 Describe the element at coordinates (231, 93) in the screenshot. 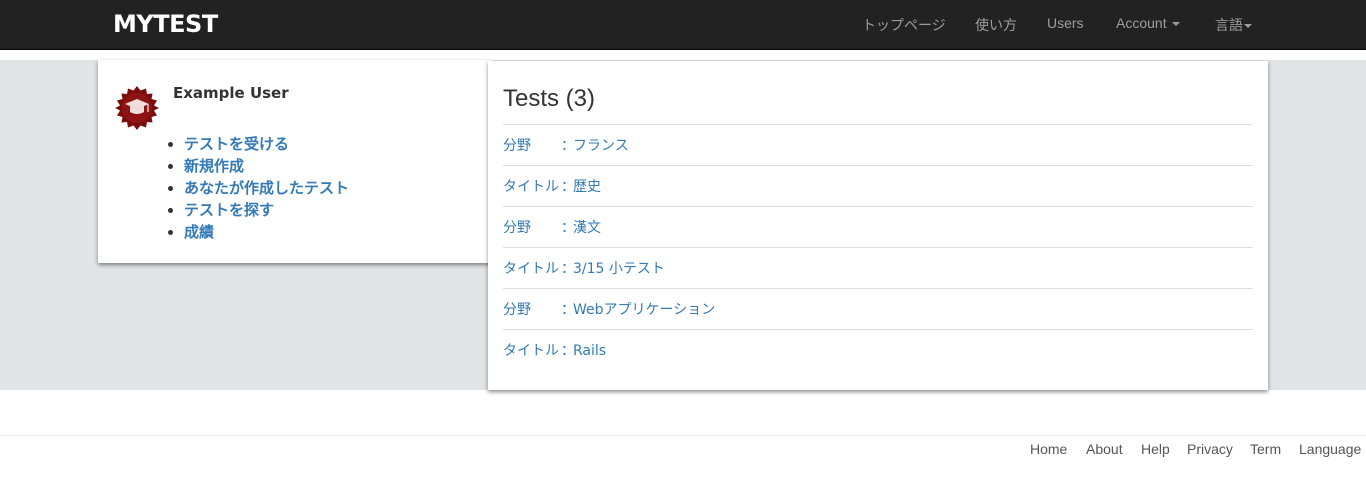

I see `user-name: Example User` at that location.